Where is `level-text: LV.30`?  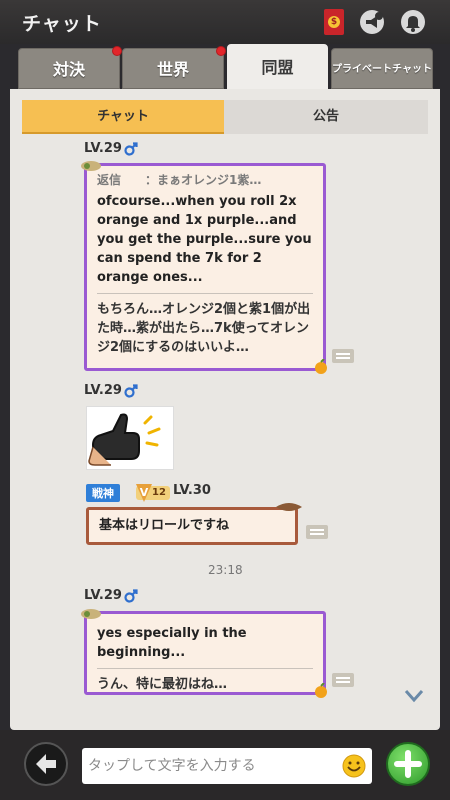
level-text: LV.30 is located at coordinates (192, 490).